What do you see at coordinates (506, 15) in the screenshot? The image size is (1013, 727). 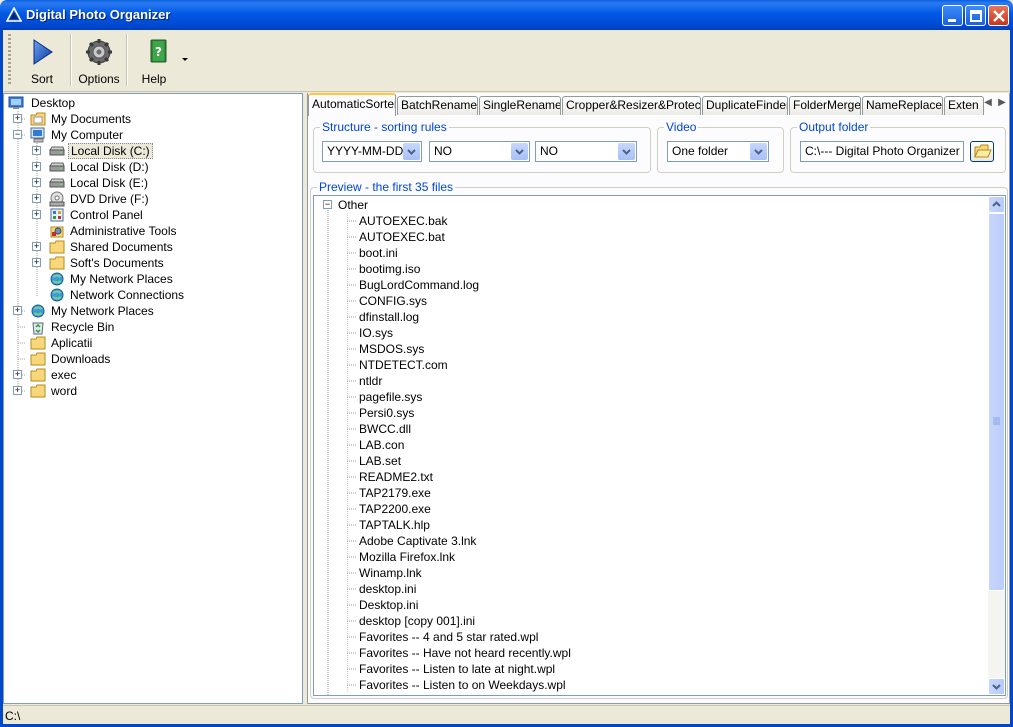 I see `title-bar: Digital Photo Organizer` at bounding box center [506, 15].